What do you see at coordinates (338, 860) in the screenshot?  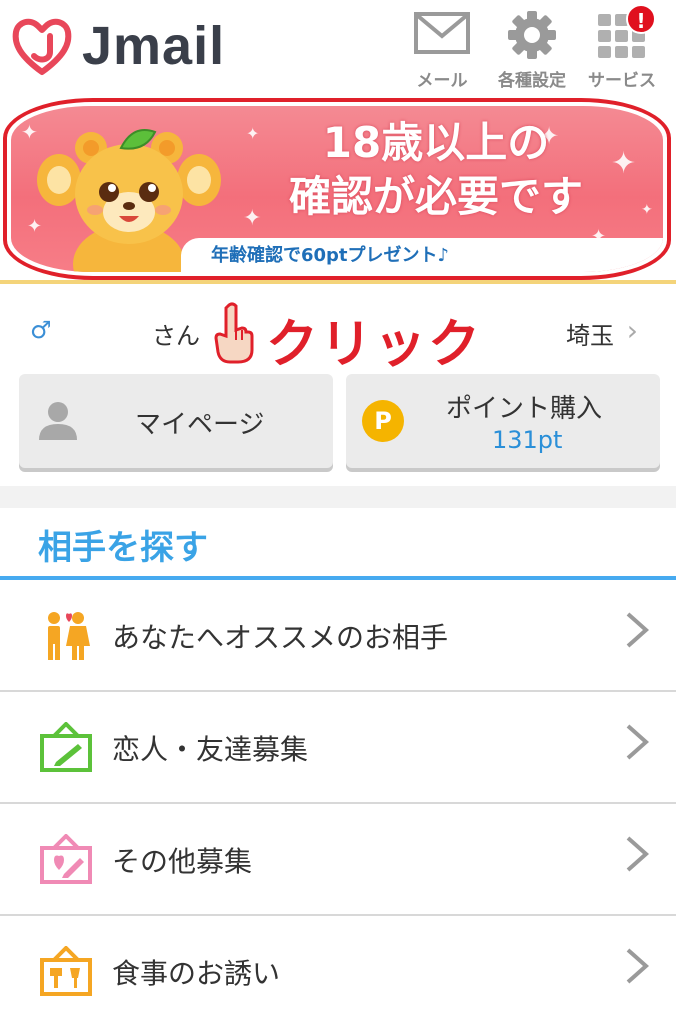 I see `list-item-other: その他募集` at bounding box center [338, 860].